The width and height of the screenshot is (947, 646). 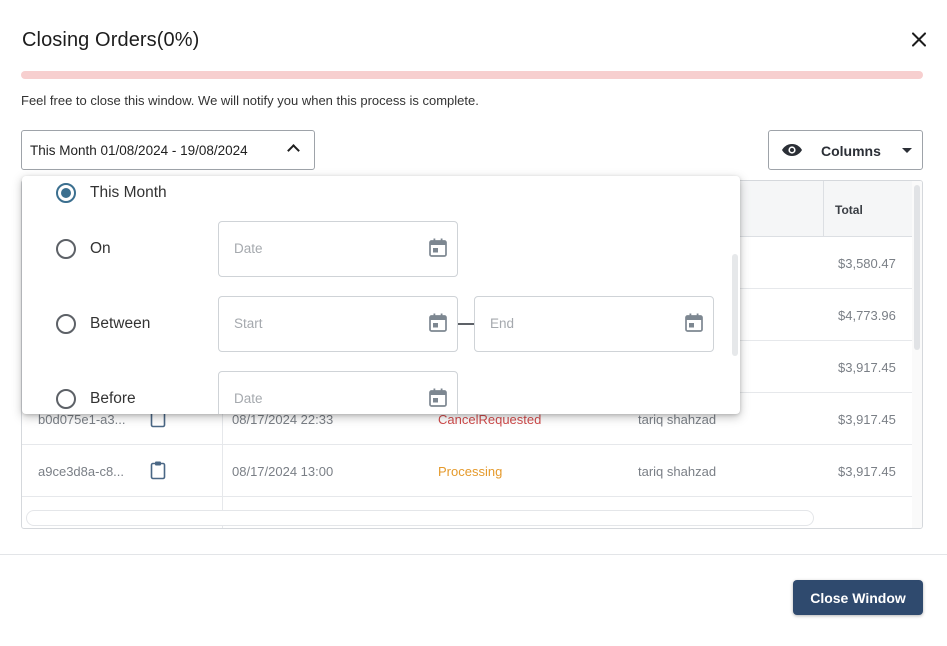 I want to click on option-on: On, so click(x=83, y=249).